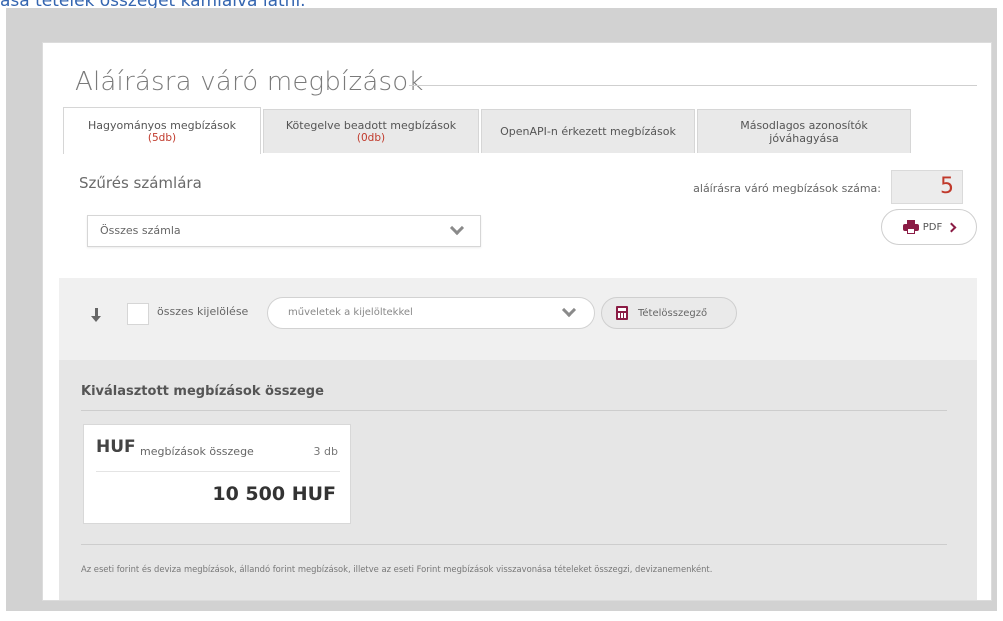 The image size is (1003, 621). What do you see at coordinates (673, 313) in the screenshot?
I see `item-summary-label: Tételösszegző` at bounding box center [673, 313].